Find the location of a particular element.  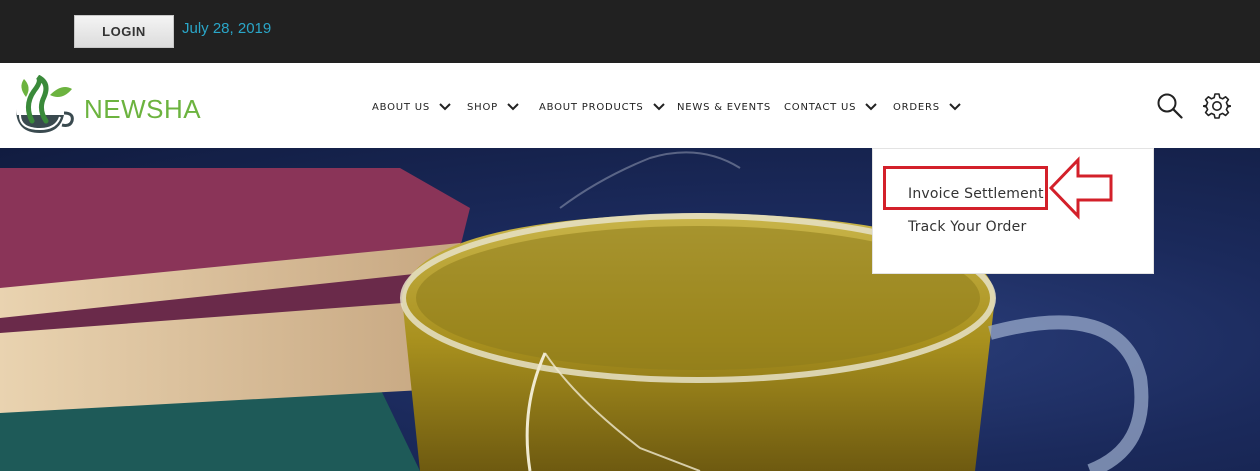

nav-label: ABOUT US is located at coordinates (401, 107).